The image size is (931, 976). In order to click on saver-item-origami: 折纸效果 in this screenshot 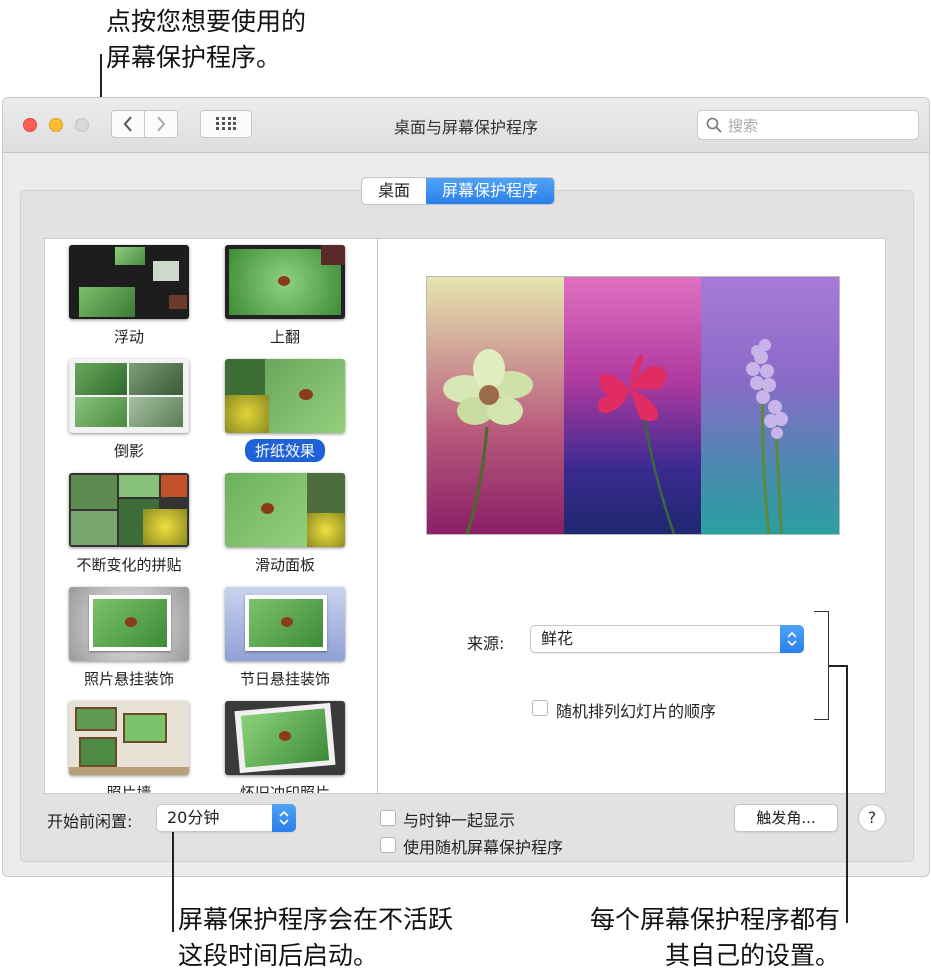, I will do `click(285, 410)`.